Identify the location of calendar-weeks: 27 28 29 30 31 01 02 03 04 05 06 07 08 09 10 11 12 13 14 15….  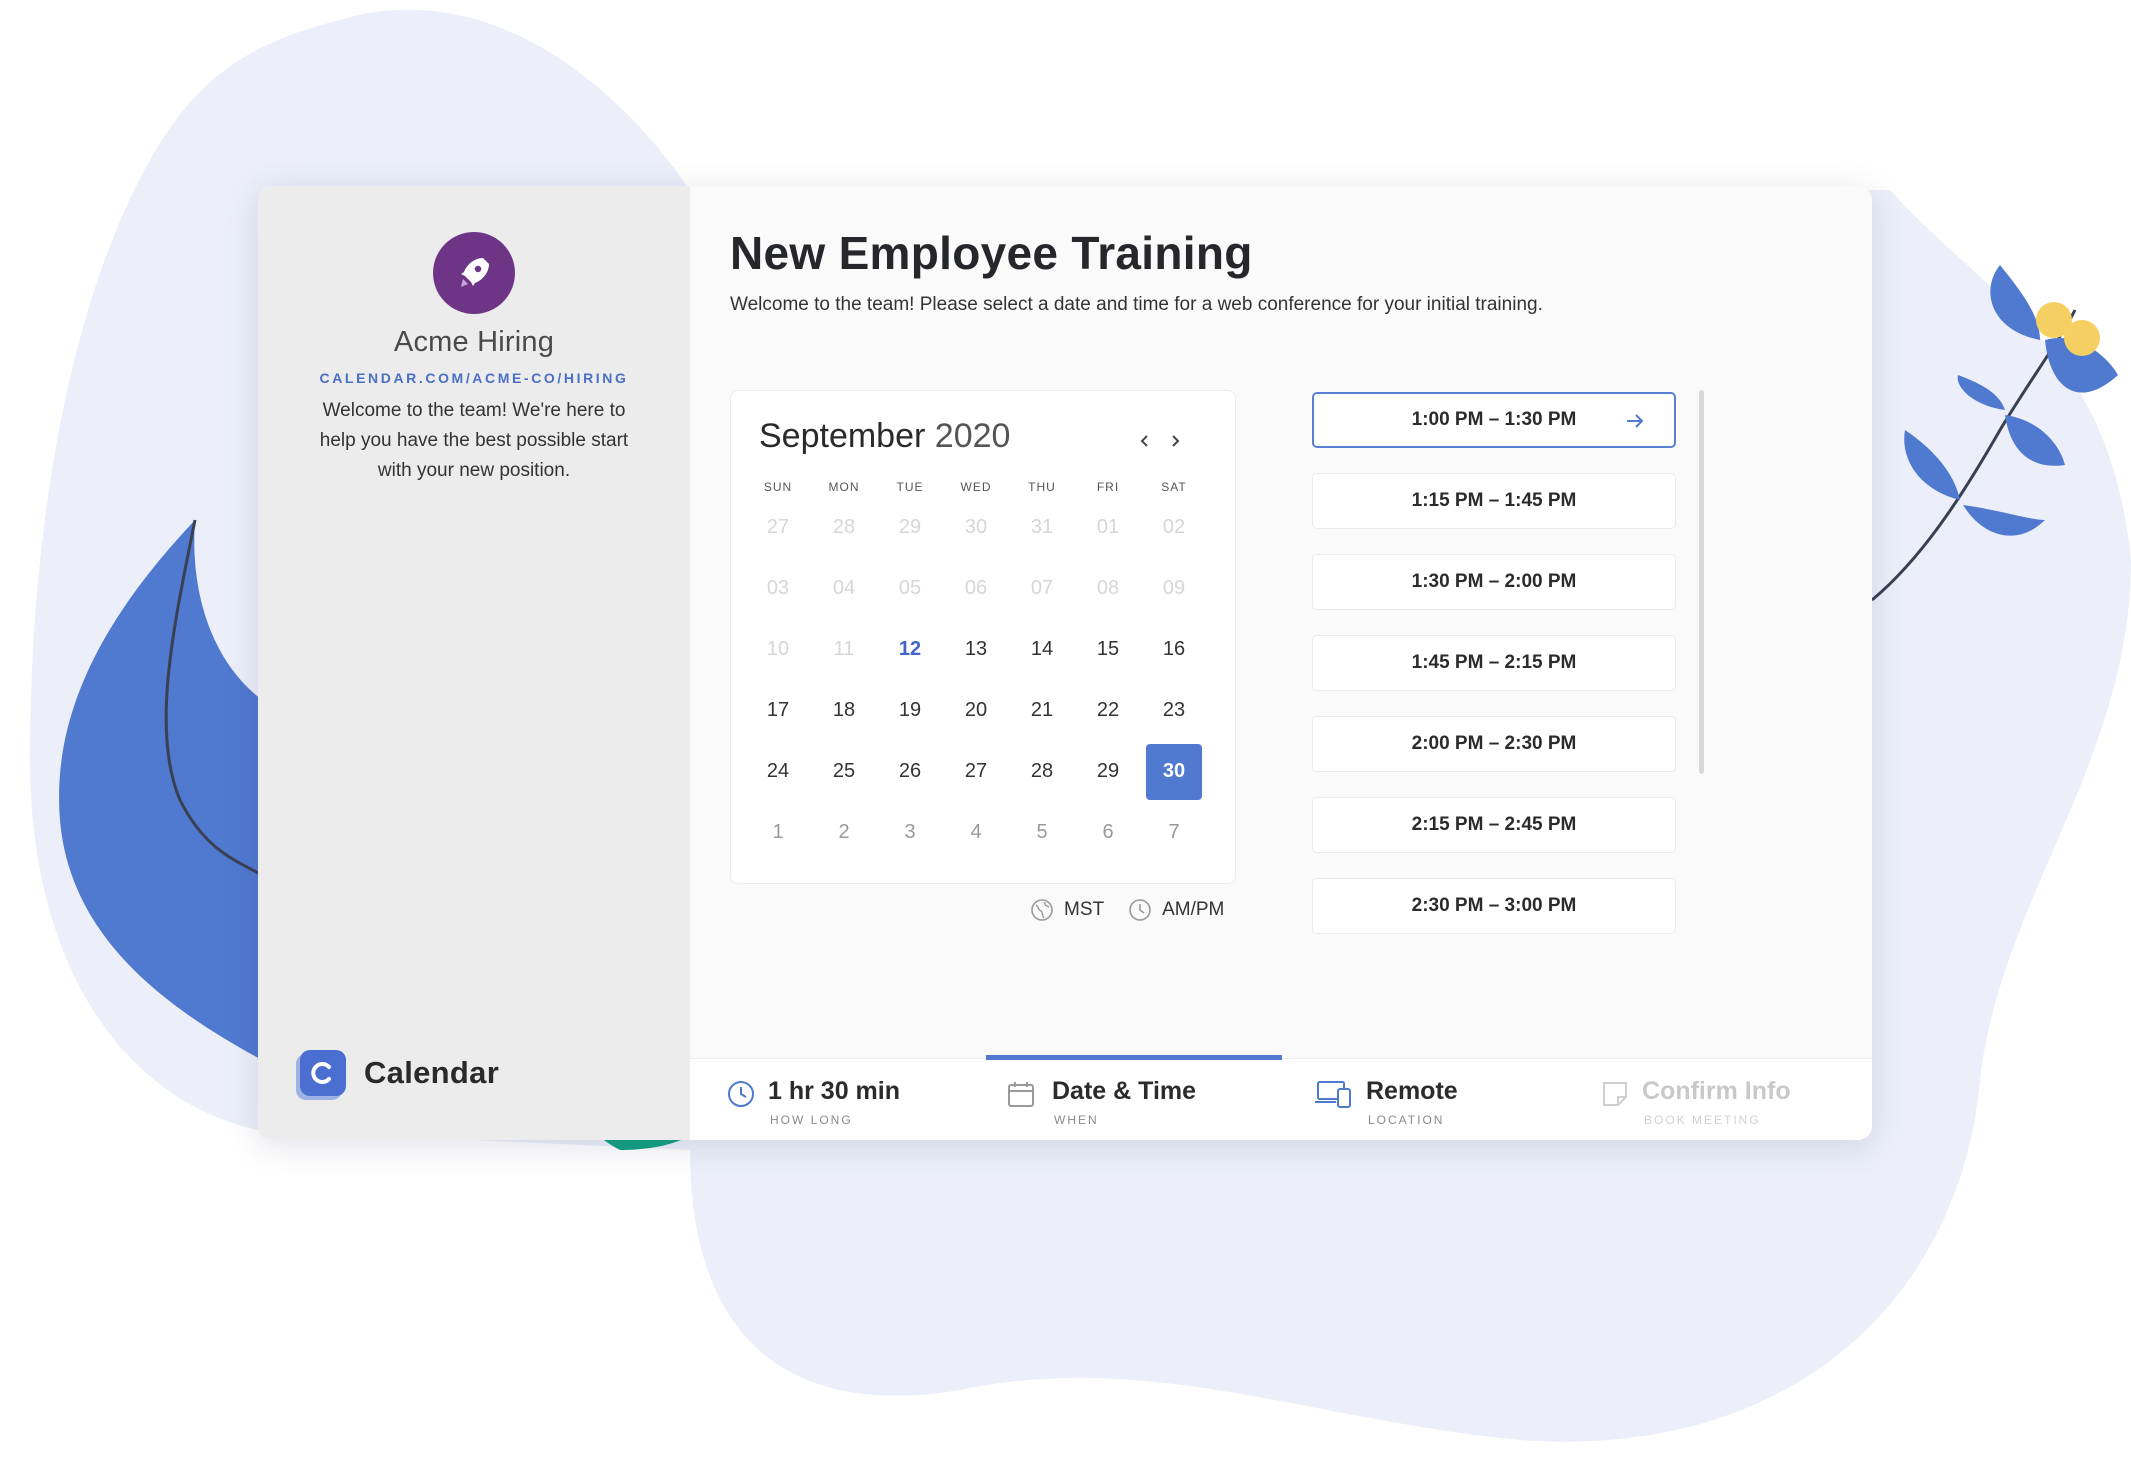
(976, 680).